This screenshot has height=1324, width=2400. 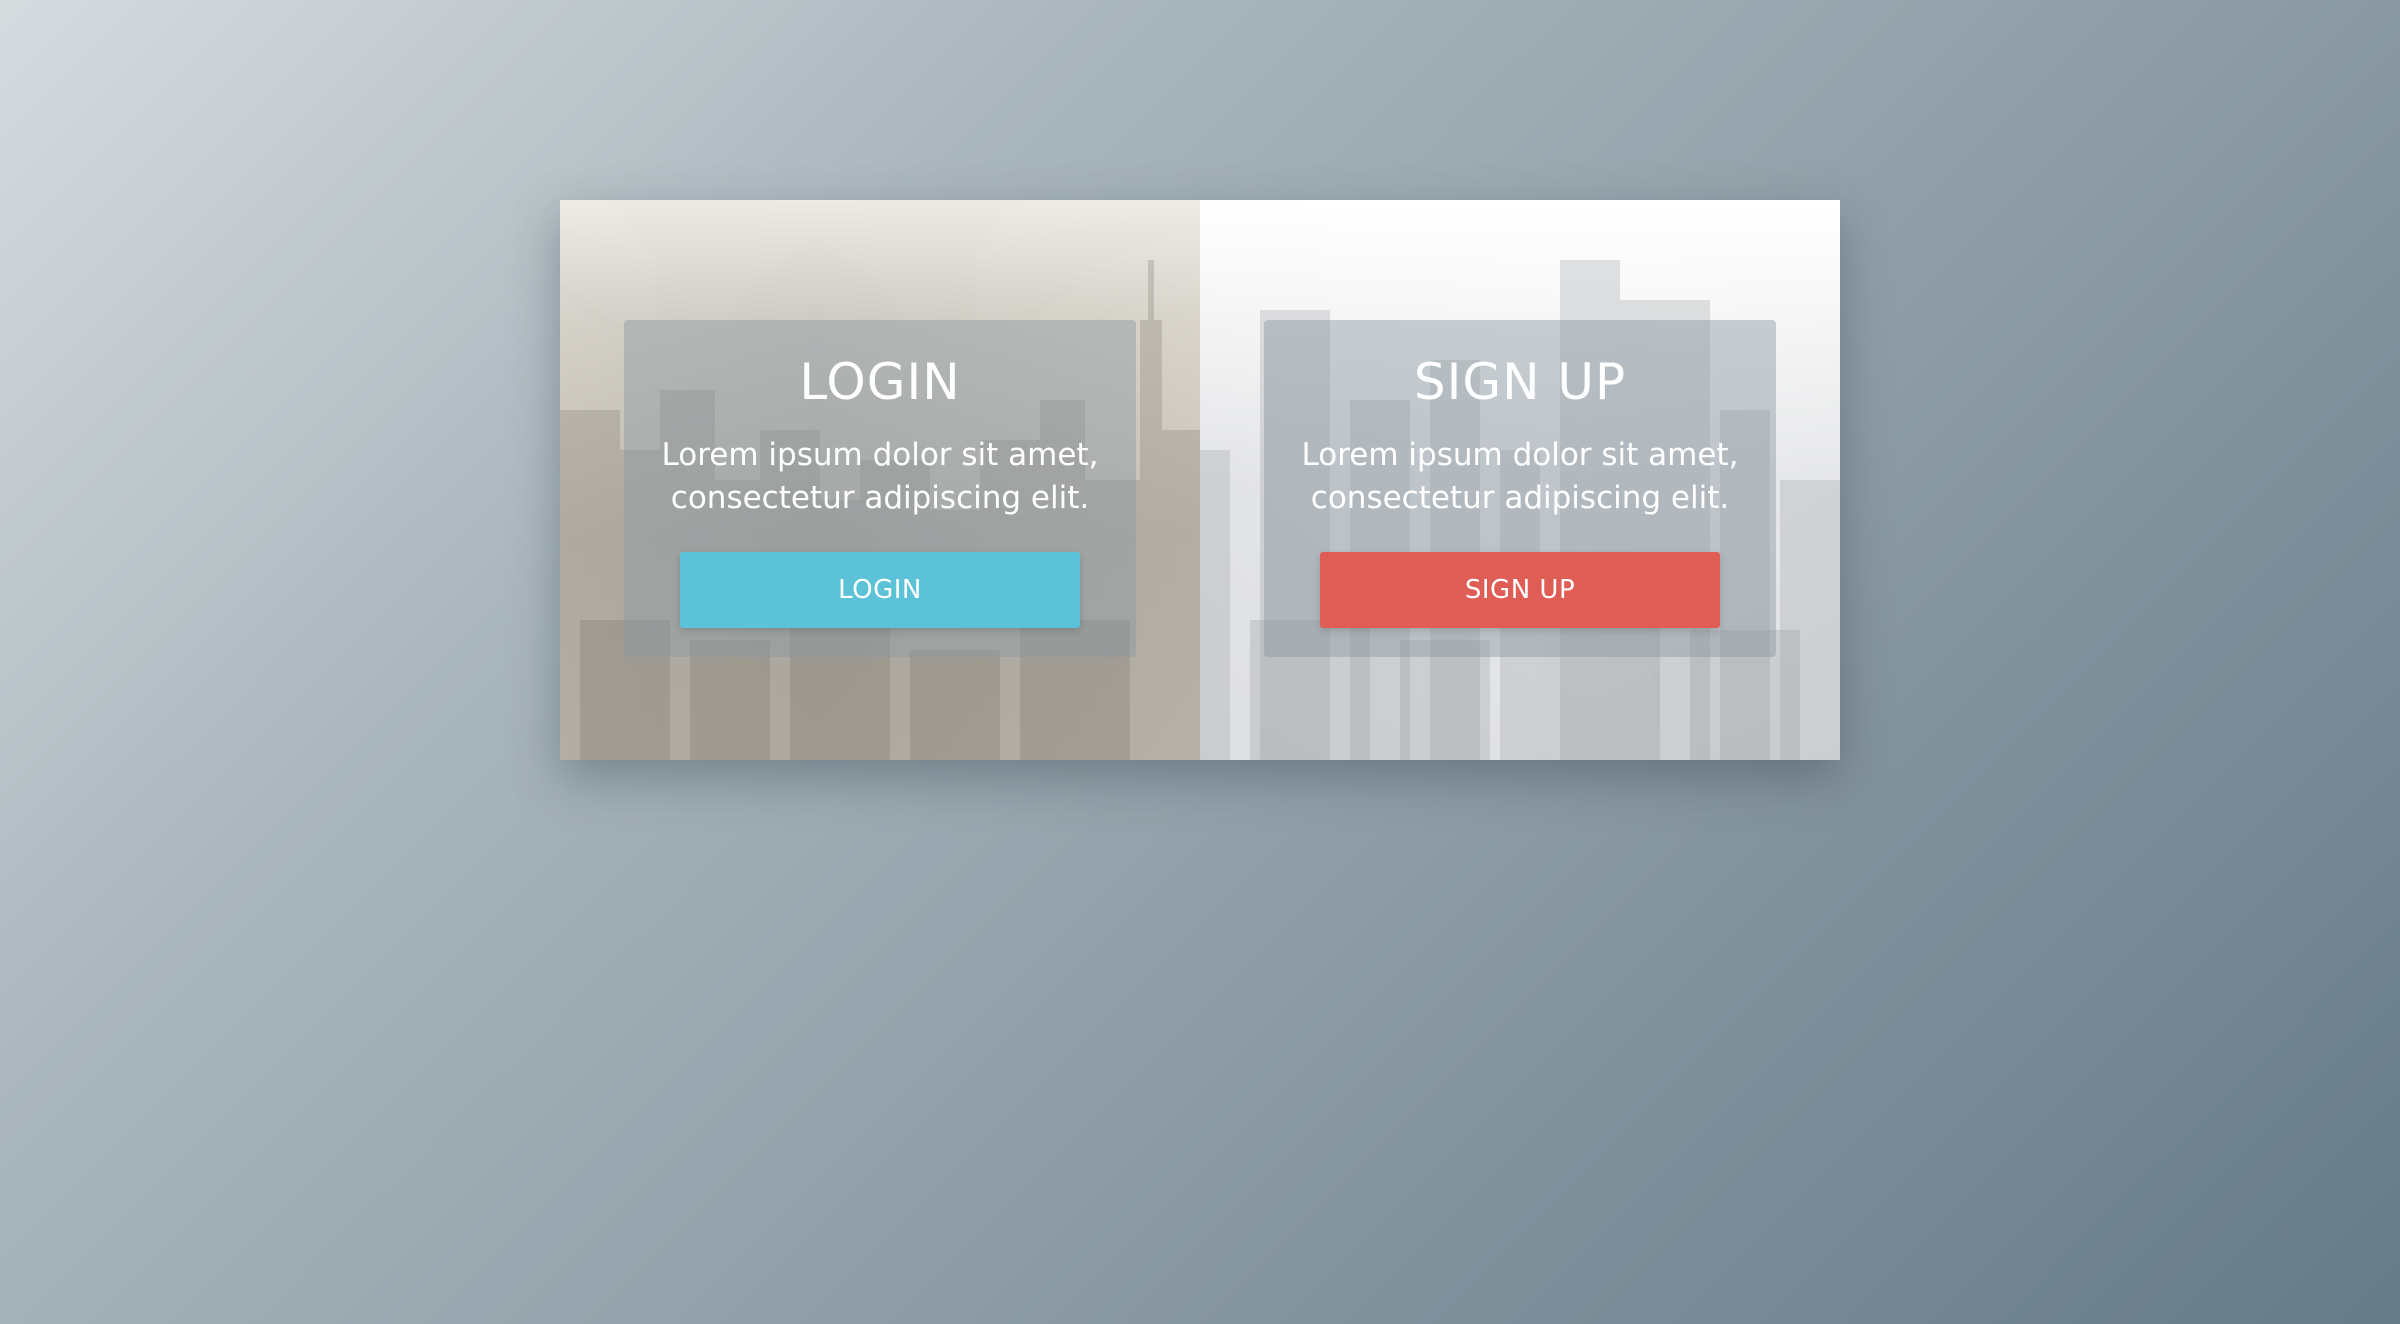 What do you see at coordinates (880, 590) in the screenshot?
I see `login-button: LOGIN` at bounding box center [880, 590].